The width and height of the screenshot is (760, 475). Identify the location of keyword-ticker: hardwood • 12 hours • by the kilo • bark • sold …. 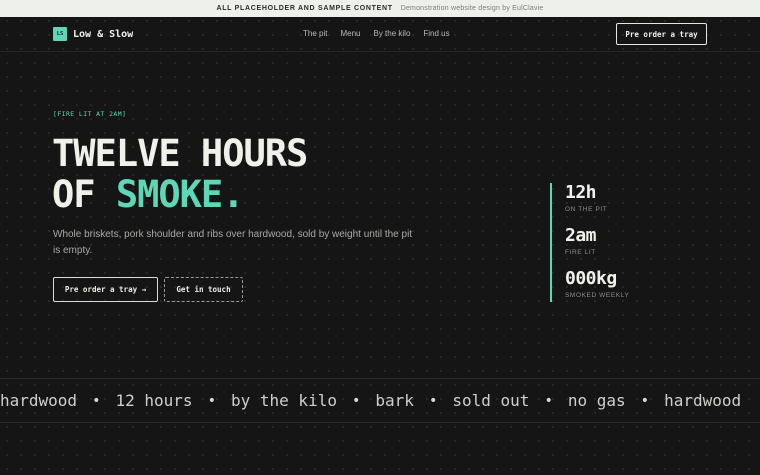
(380, 400).